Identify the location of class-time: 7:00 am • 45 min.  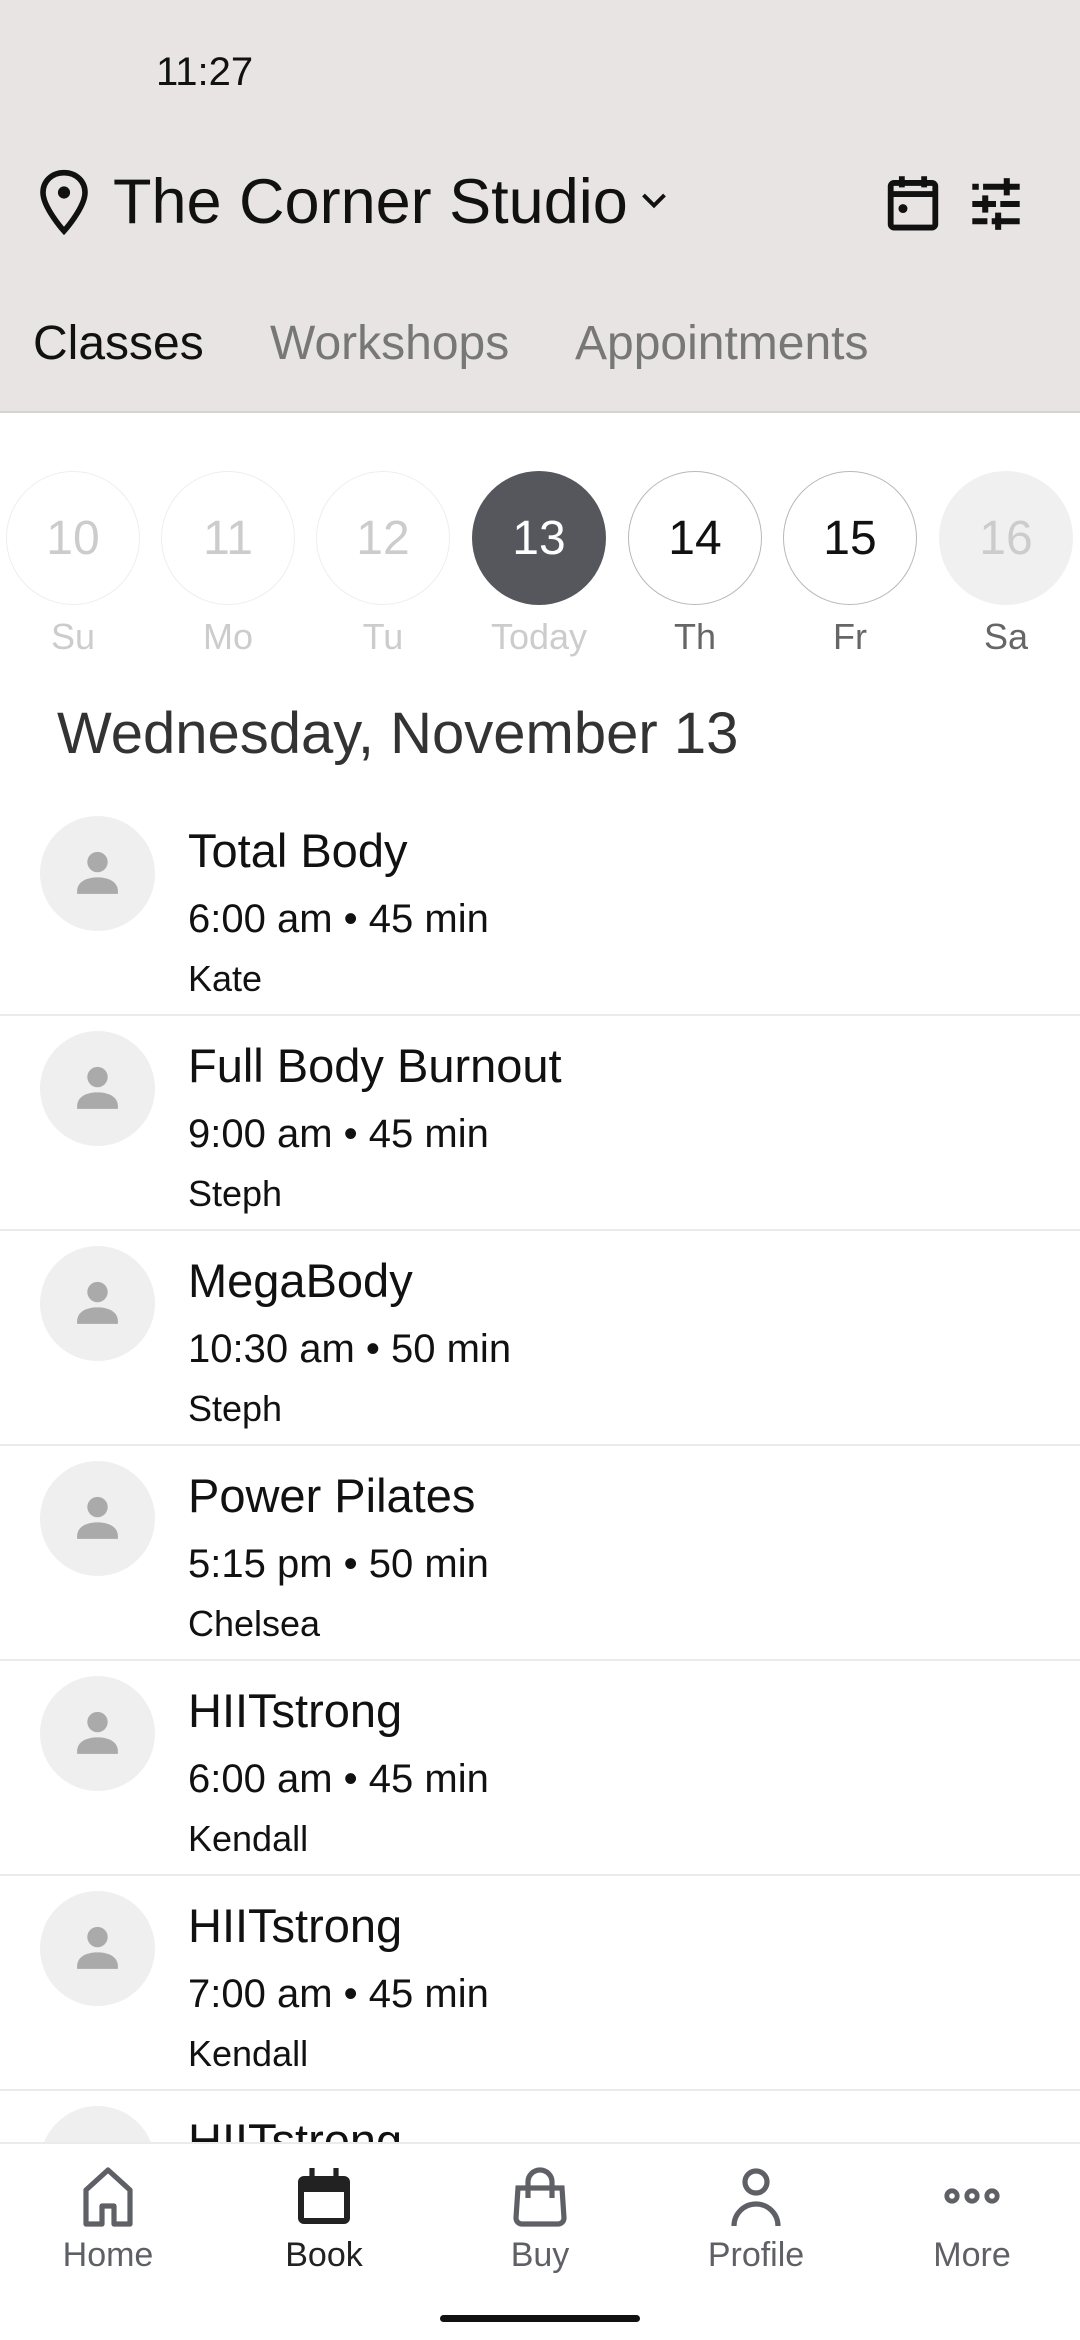
(338, 1994).